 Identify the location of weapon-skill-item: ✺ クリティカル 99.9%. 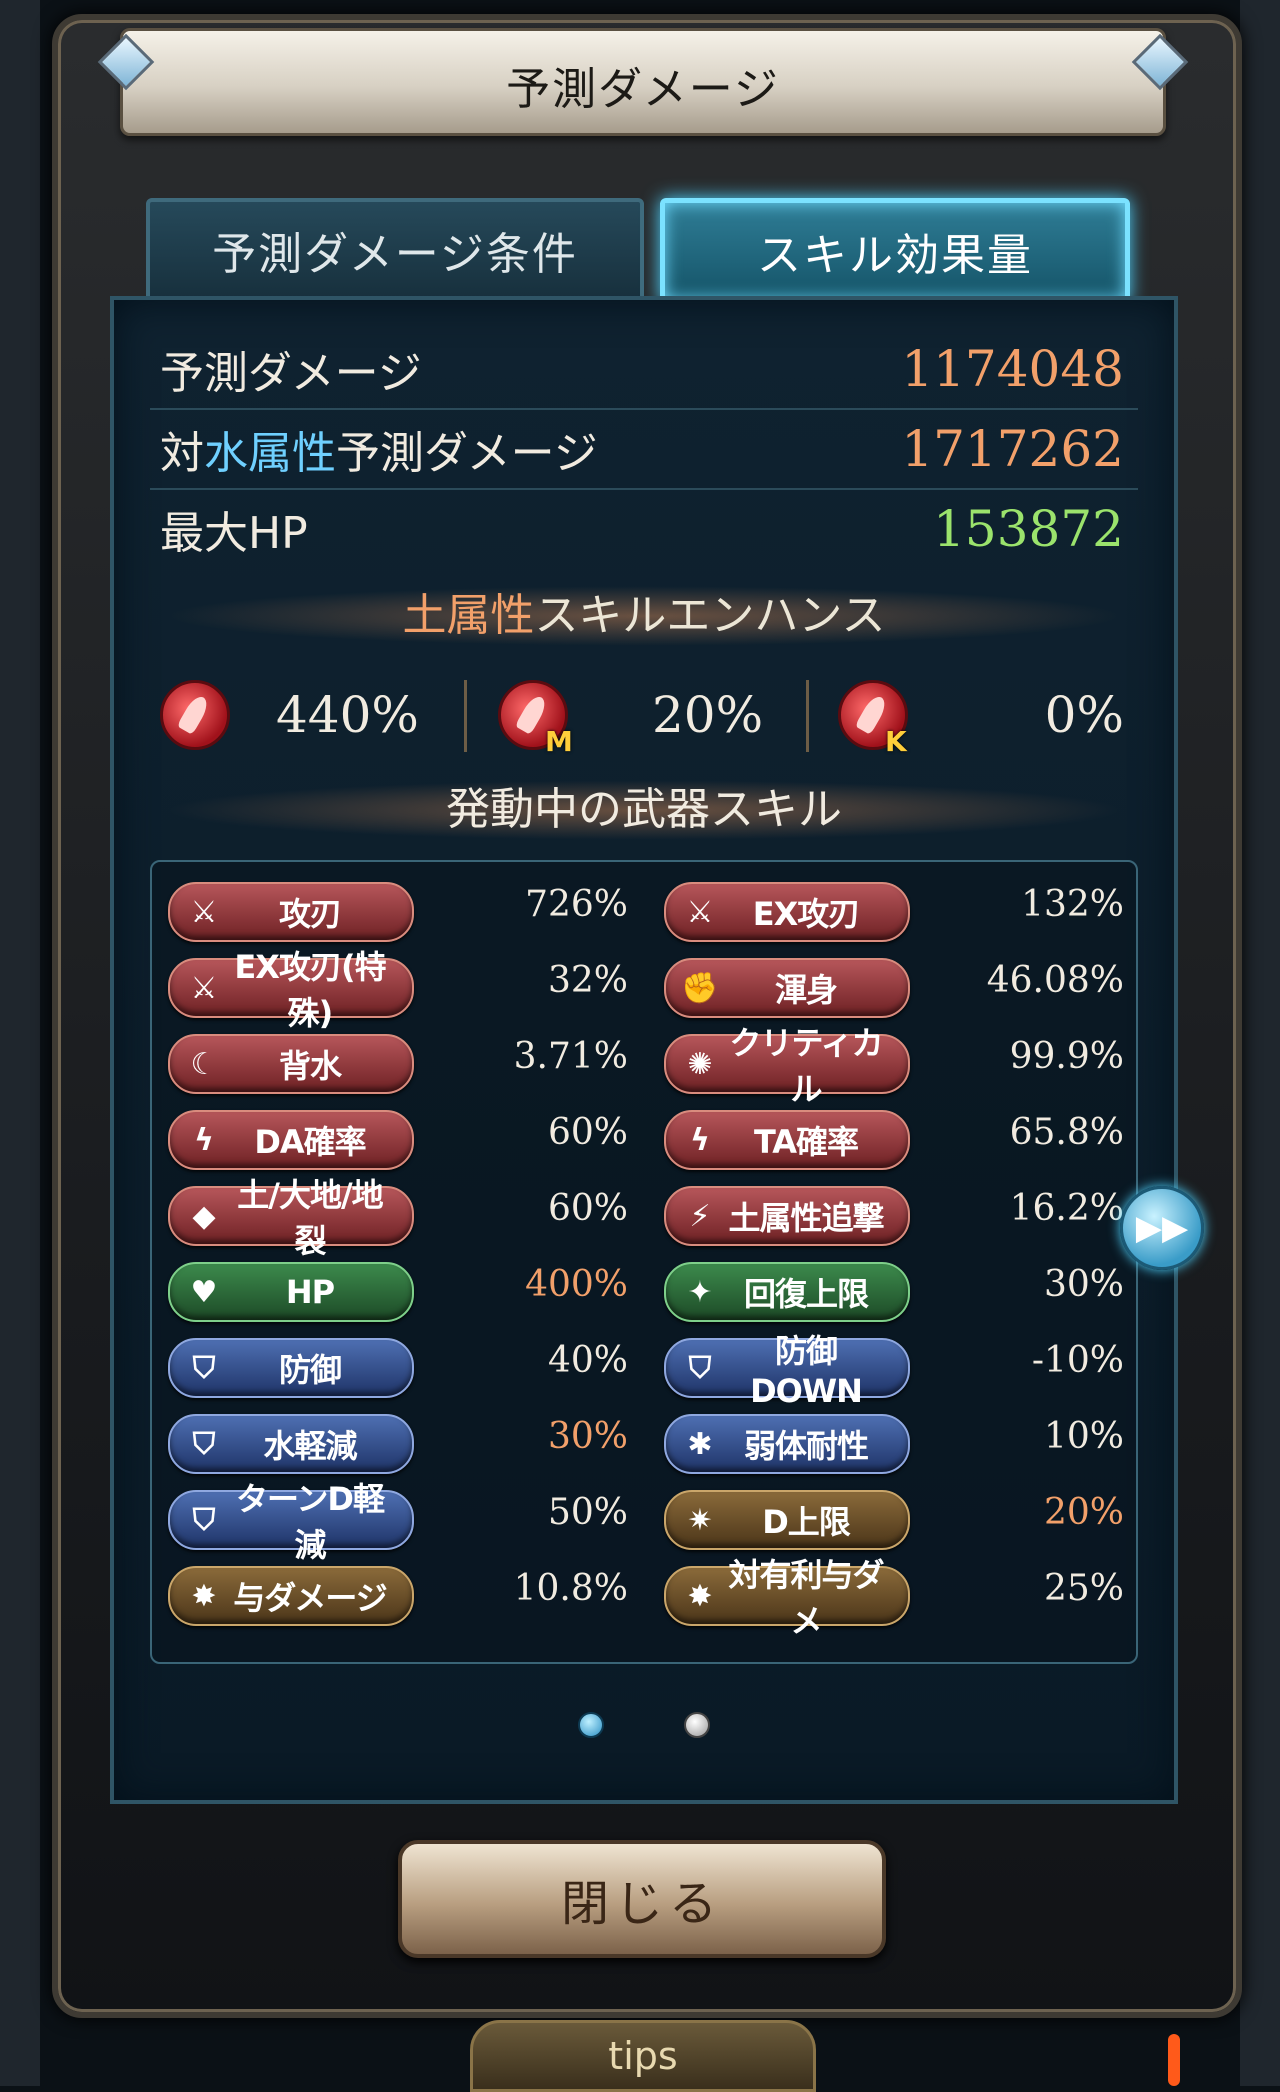
(894, 1066).